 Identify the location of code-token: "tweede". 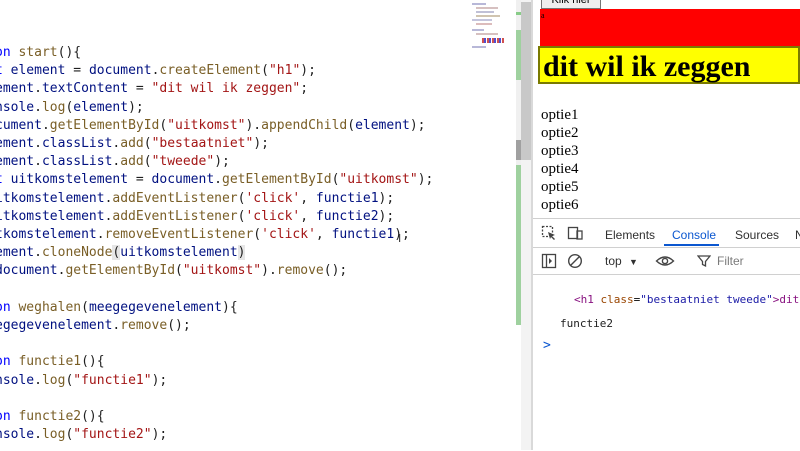
(183, 162).